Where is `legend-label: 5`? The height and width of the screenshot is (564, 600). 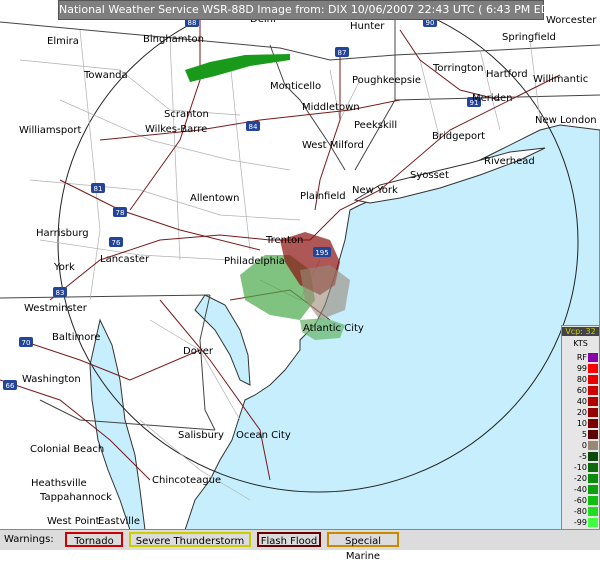
legend-label: 5 is located at coordinates (584, 434).